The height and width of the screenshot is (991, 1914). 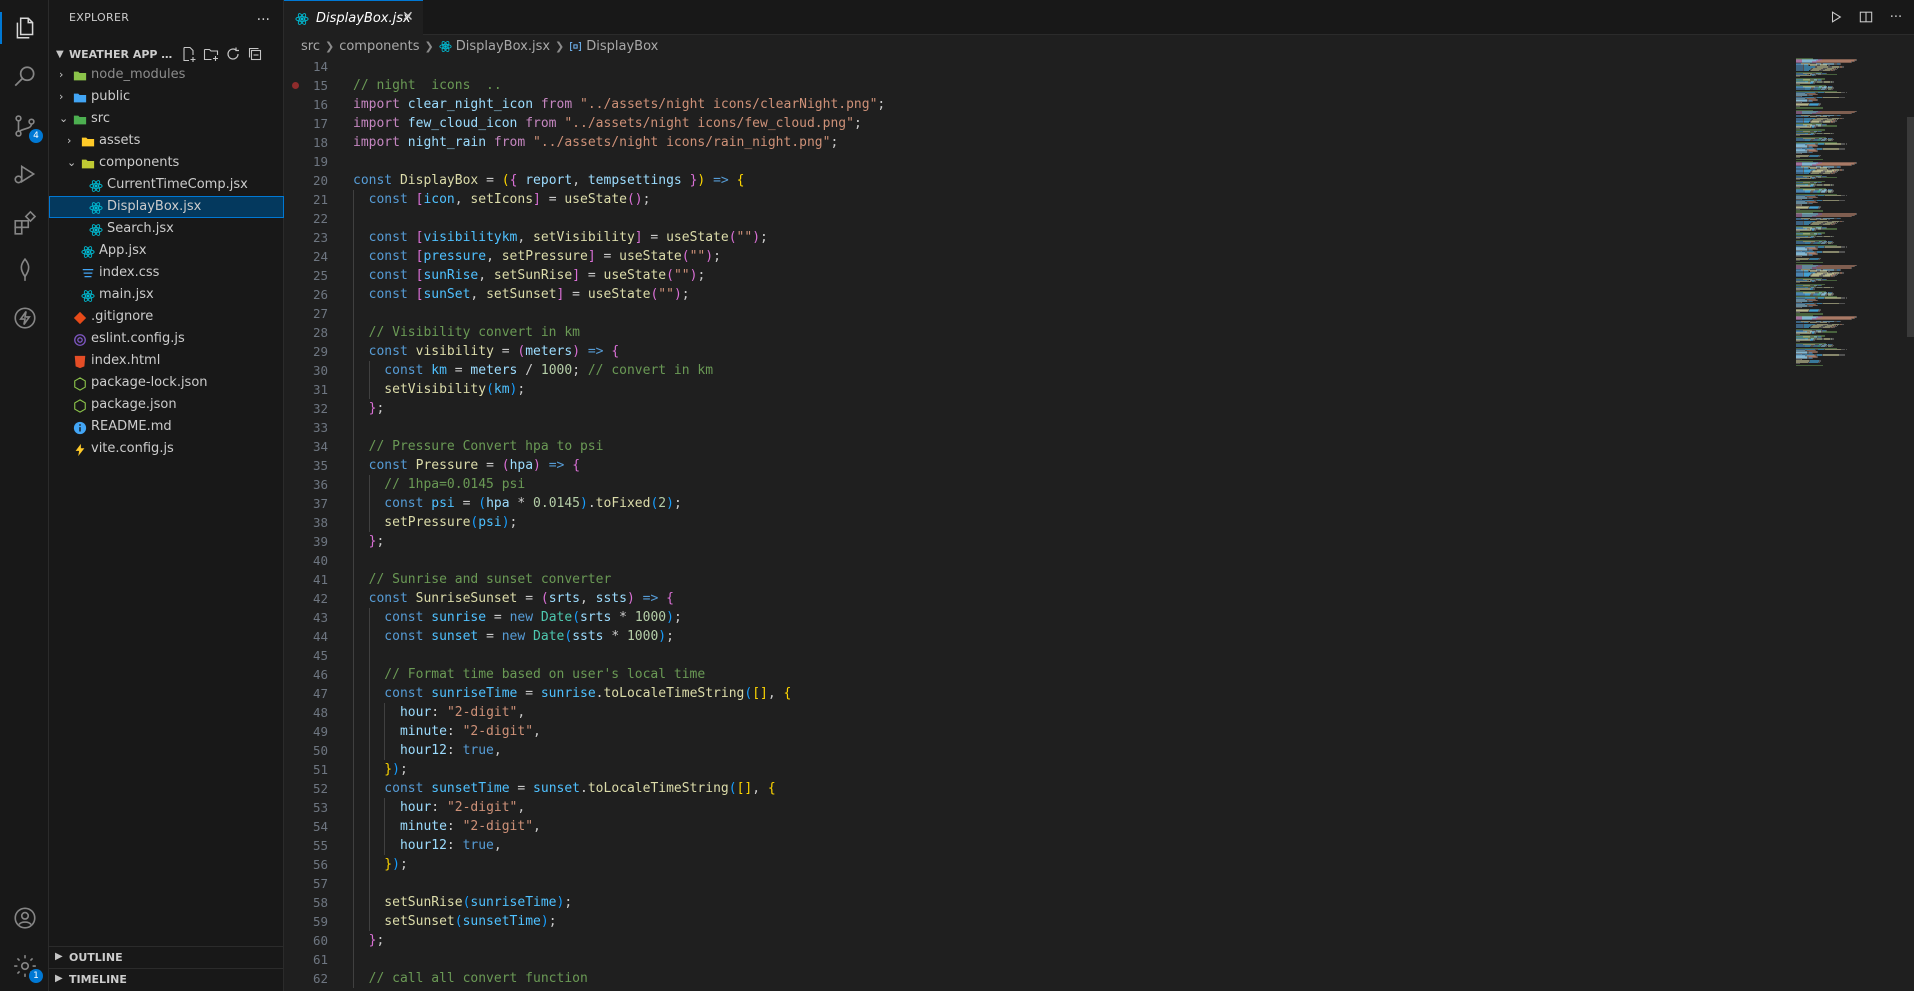 I want to click on code-token: setVisibility, so click(x=584, y=237).